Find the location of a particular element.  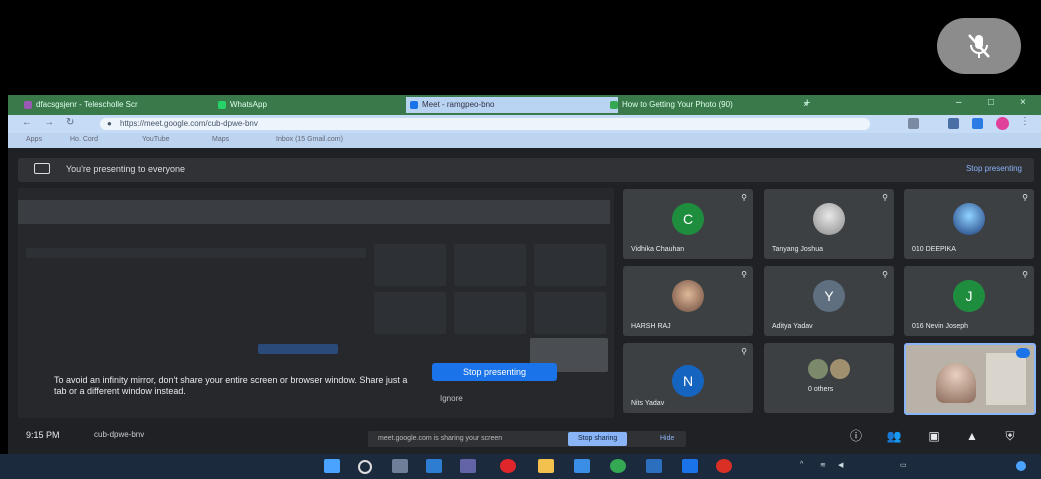

lock-icon: ● is located at coordinates (109, 123).